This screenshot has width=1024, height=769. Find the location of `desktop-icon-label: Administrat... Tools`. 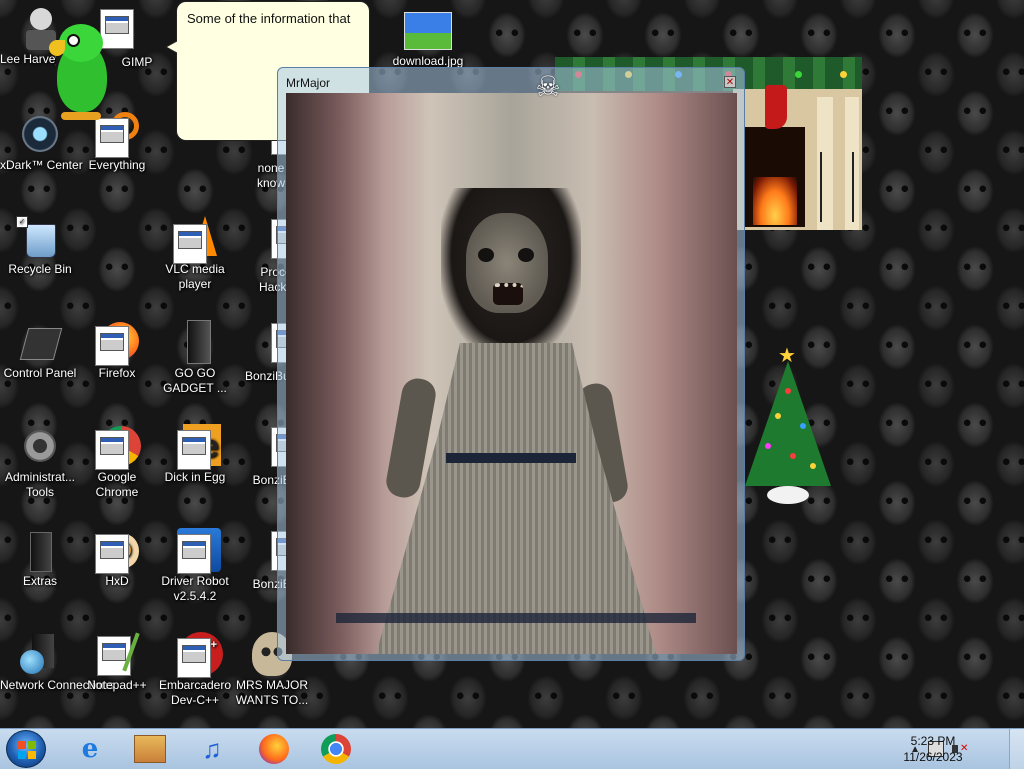

desktop-icon-label: Administrat... Tools is located at coordinates (40, 484).